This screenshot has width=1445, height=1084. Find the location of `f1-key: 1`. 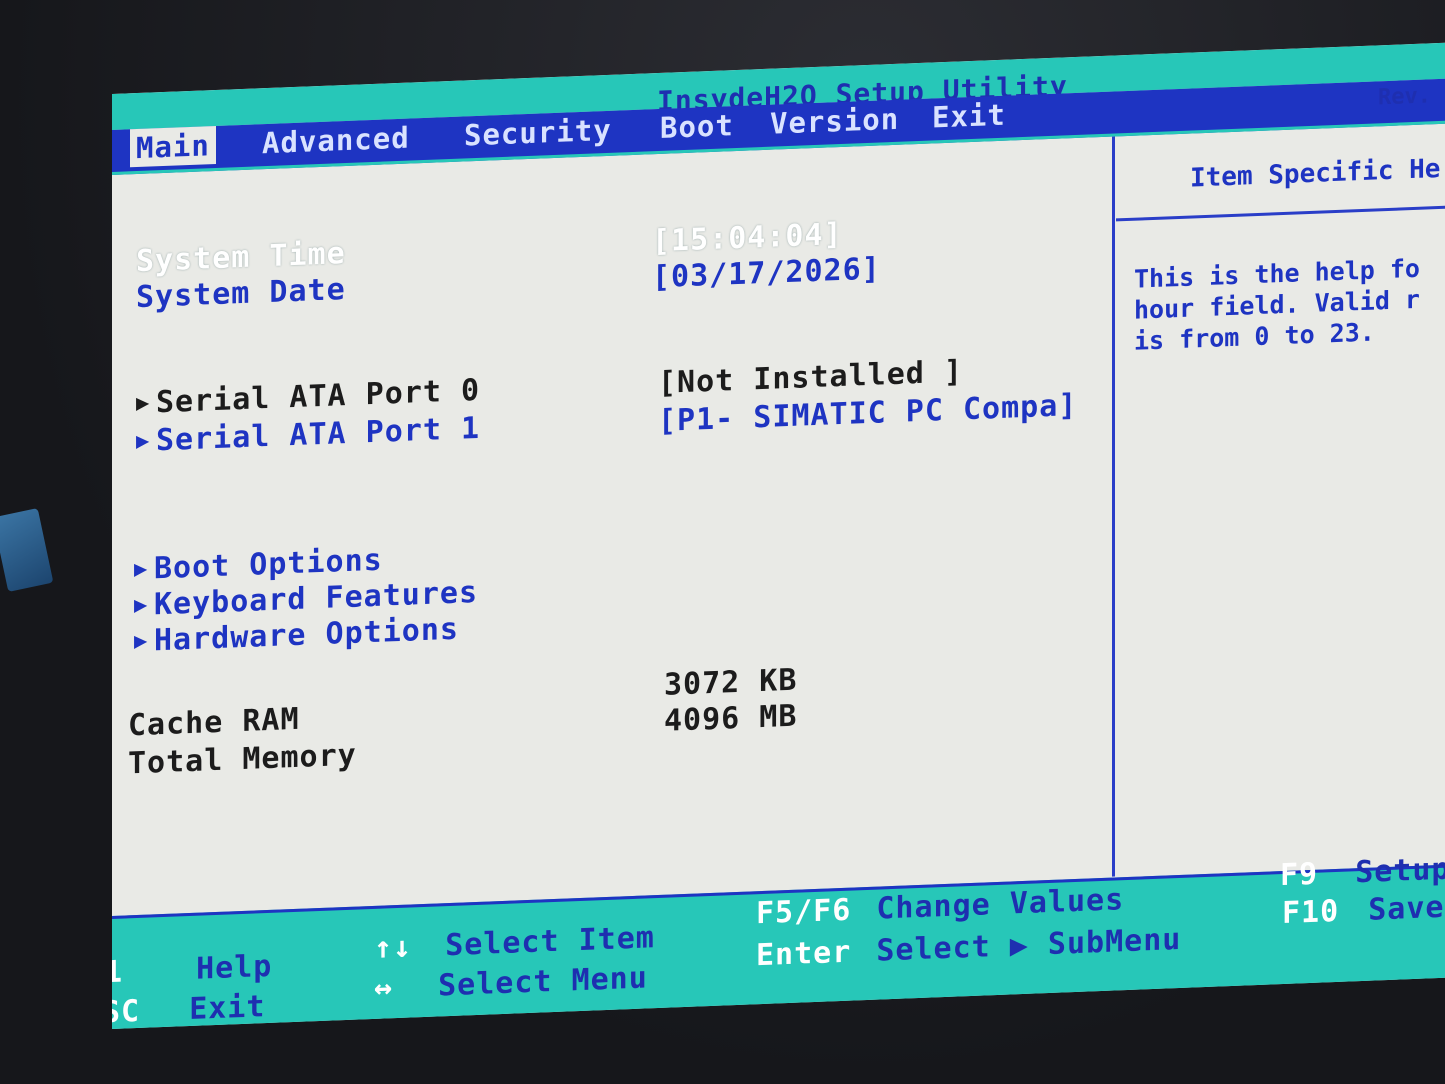

f1-key: 1 is located at coordinates (118, 972).